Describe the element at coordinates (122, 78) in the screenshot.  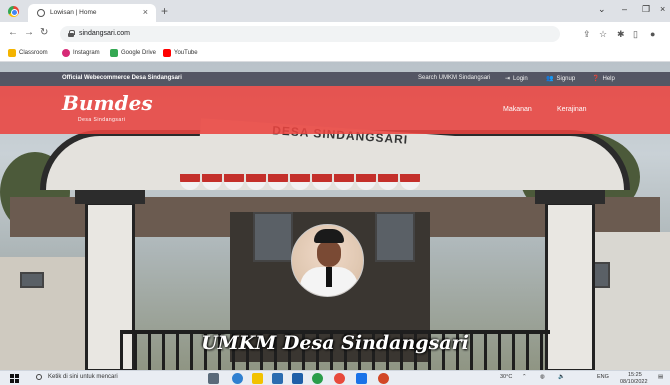
I see `site-tagline: Official Webecommerce Desa Sindangsari` at that location.